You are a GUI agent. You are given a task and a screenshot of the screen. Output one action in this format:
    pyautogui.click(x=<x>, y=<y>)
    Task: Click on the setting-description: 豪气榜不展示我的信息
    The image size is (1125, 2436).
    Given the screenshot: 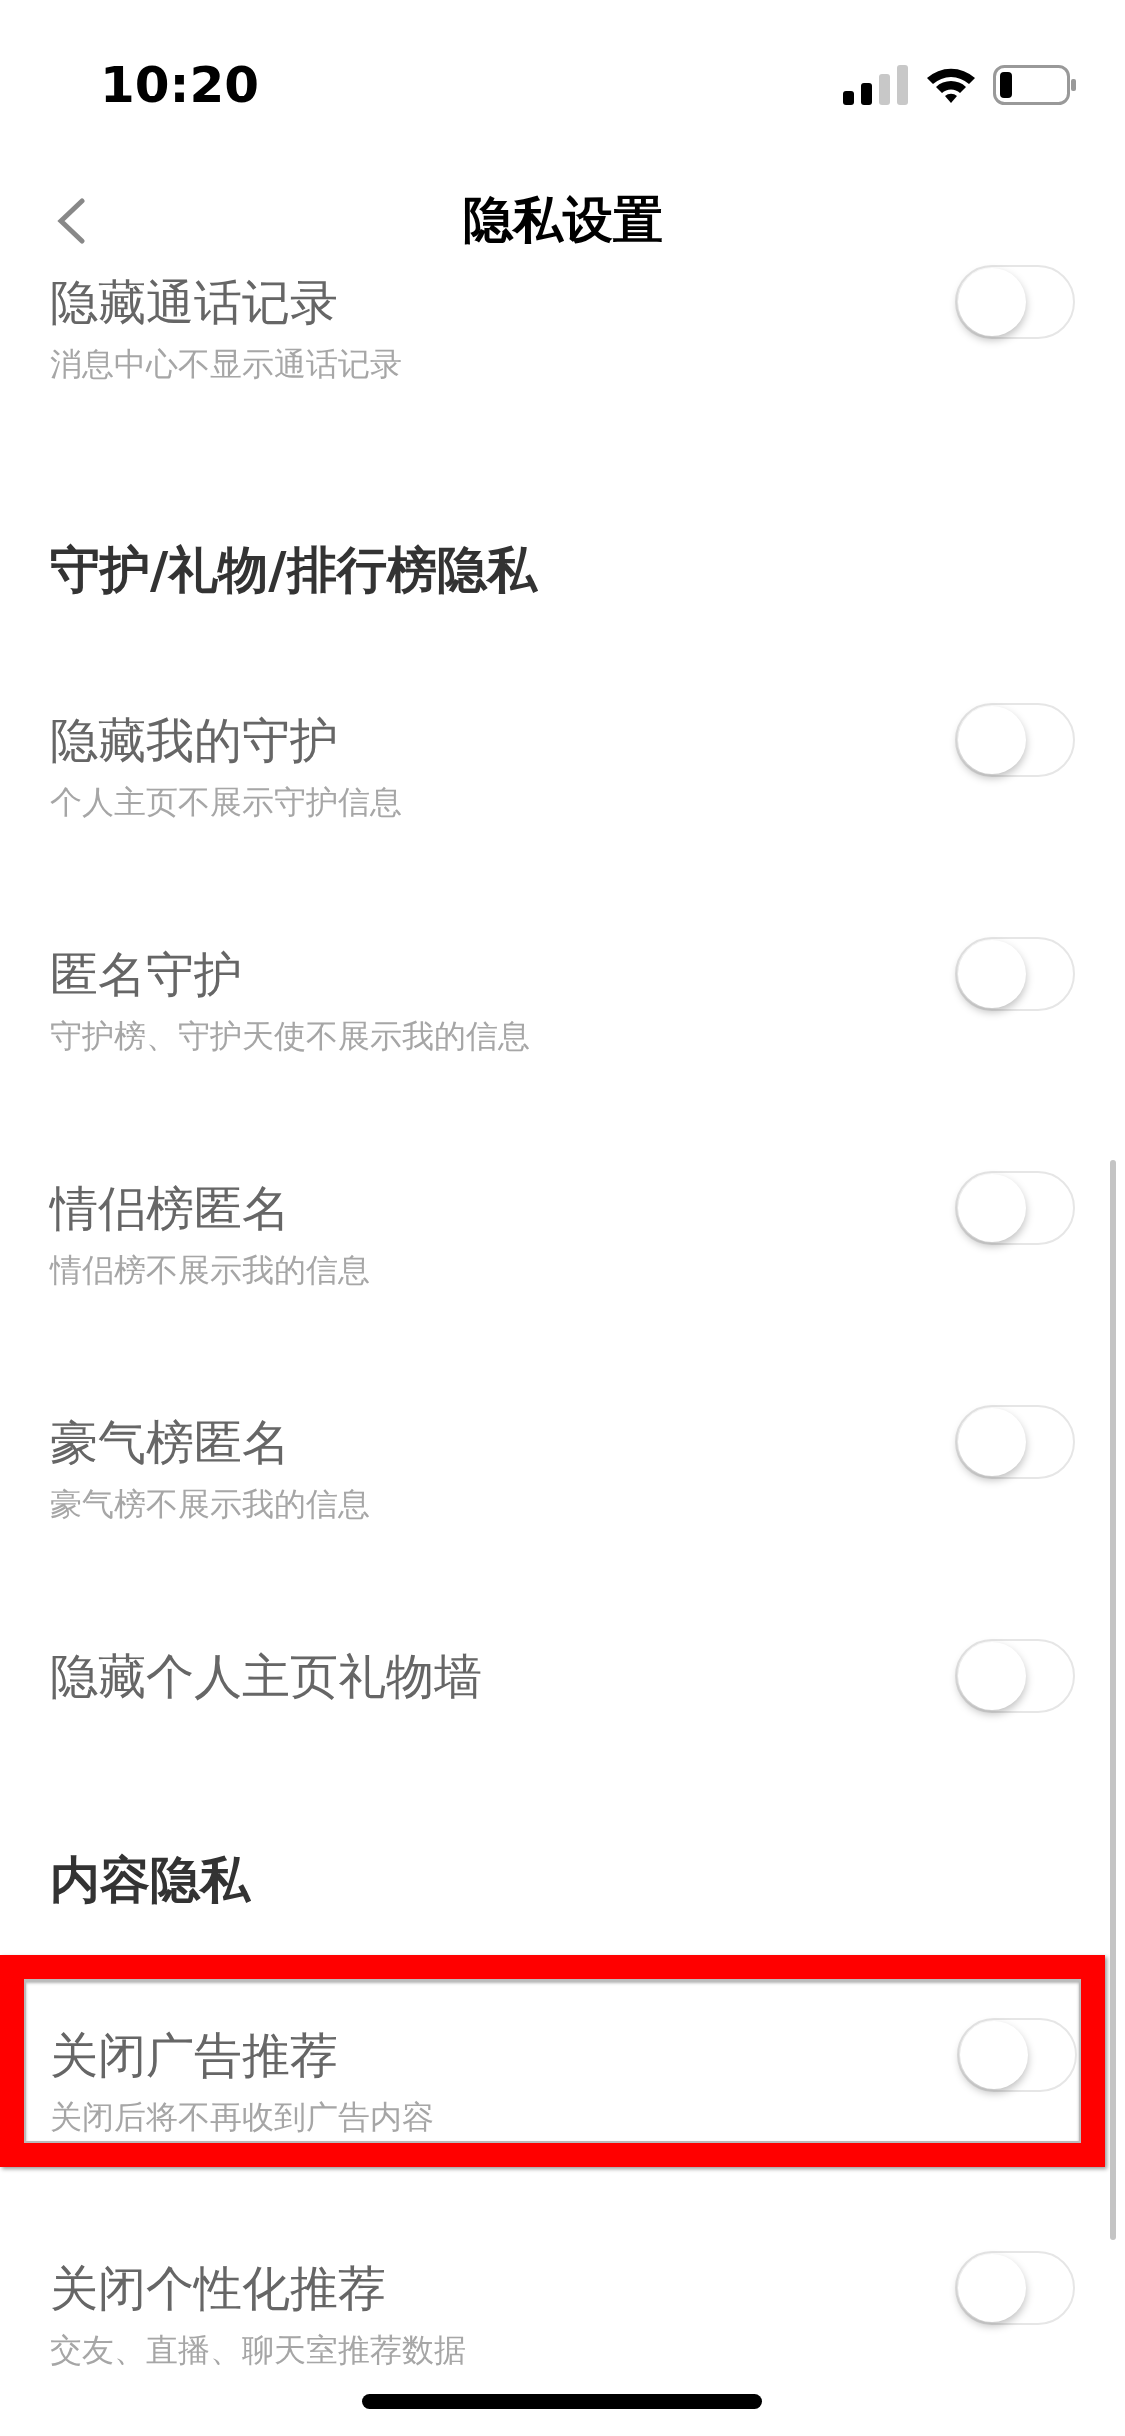 What is the action you would take?
    pyautogui.click(x=210, y=1504)
    